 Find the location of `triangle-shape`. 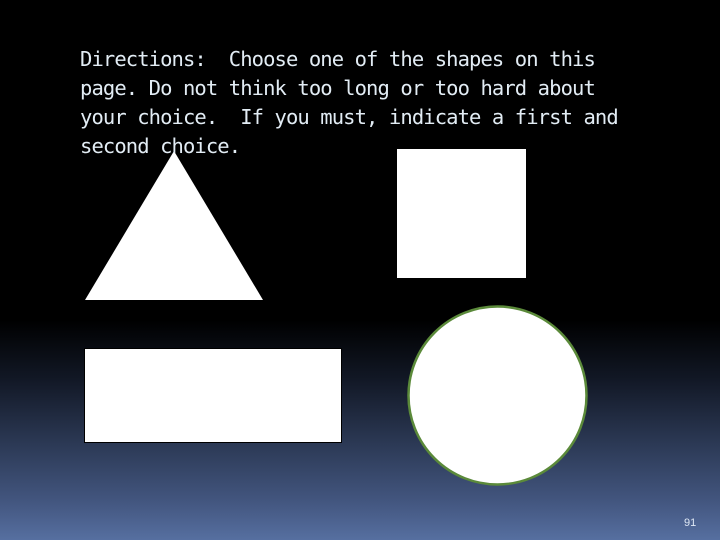

triangle-shape is located at coordinates (174, 225).